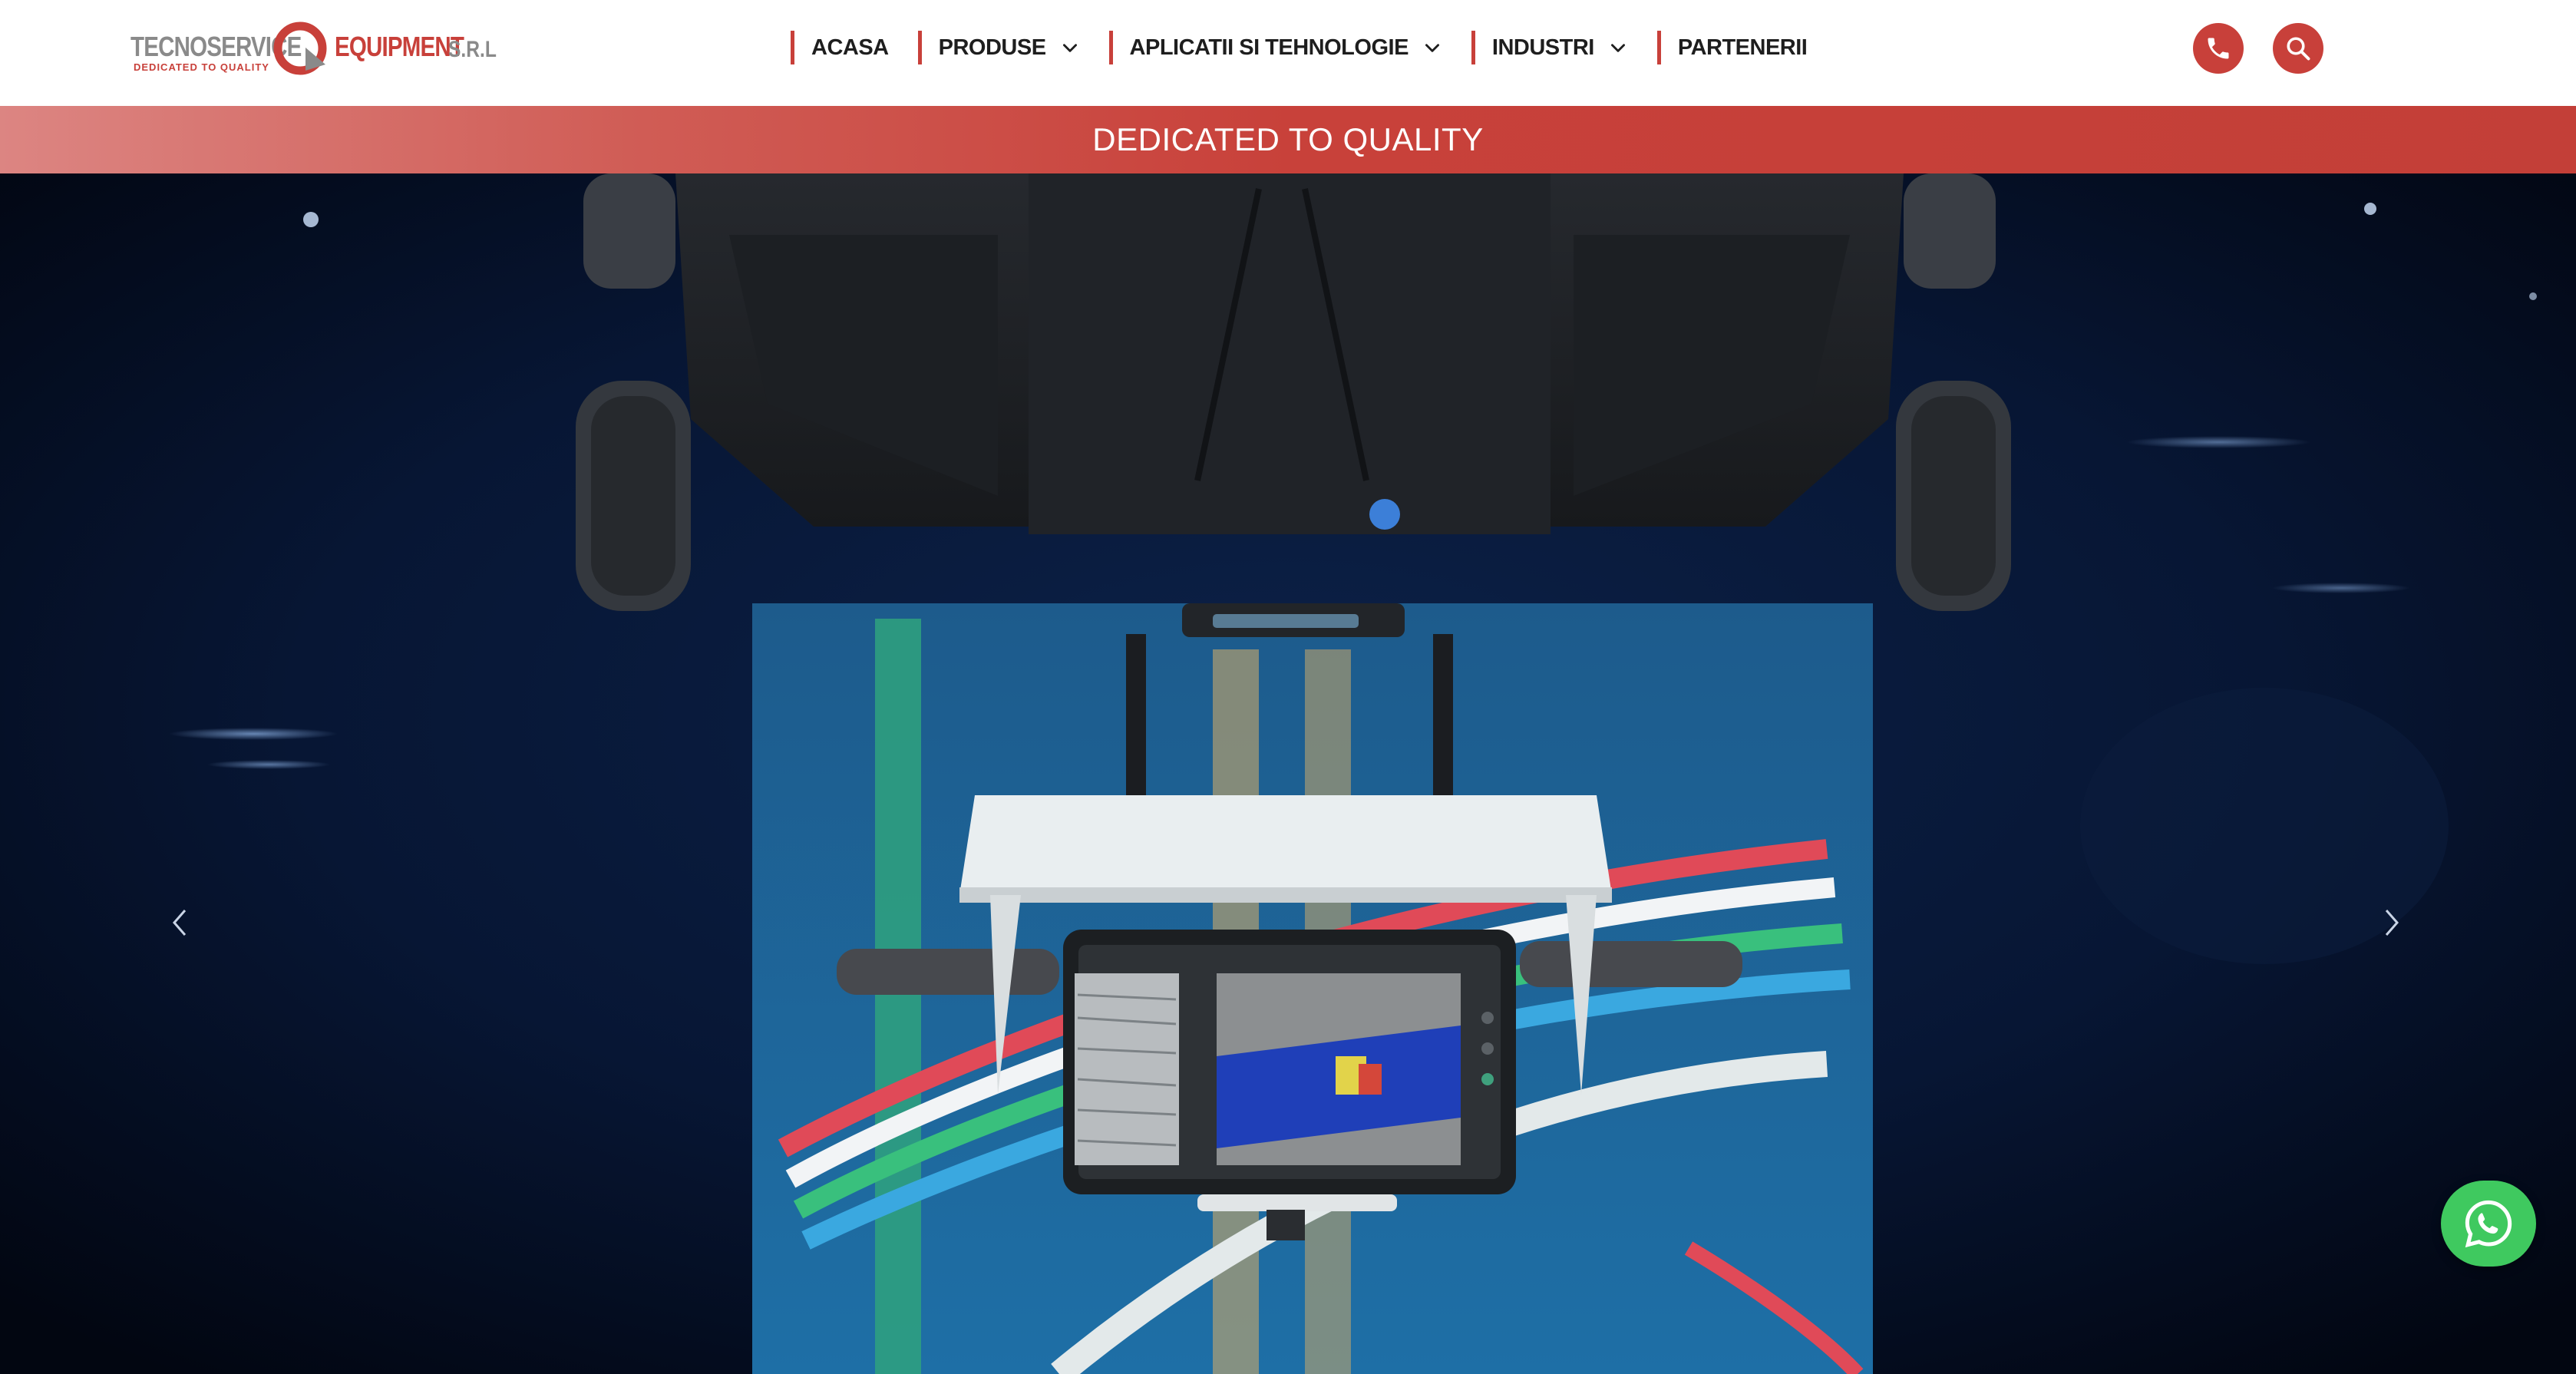 Image resolution: width=2576 pixels, height=1374 pixels. I want to click on chevron-right-icon, so click(2392, 923).